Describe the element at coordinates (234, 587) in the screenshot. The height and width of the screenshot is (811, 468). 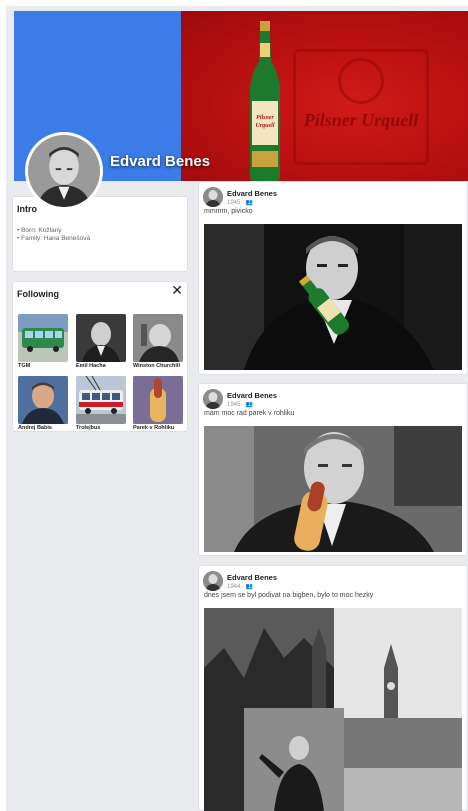
I see `post-year: 1944` at that location.